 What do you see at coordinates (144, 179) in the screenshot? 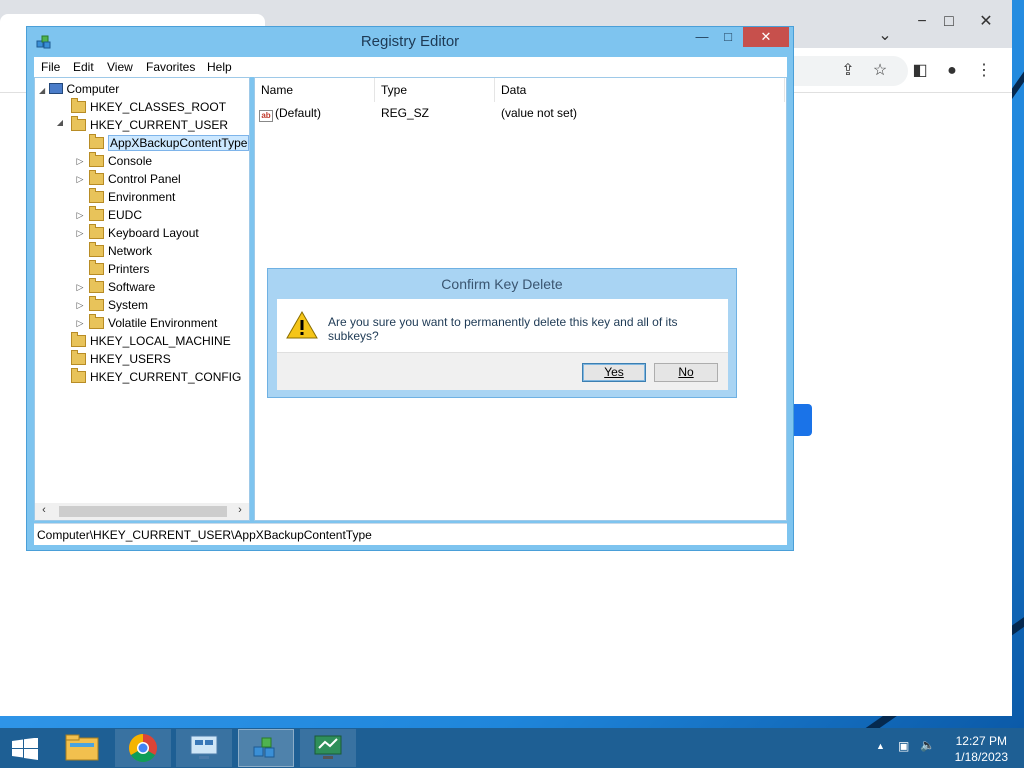
I see `tree-item-label: Control Panel` at bounding box center [144, 179].